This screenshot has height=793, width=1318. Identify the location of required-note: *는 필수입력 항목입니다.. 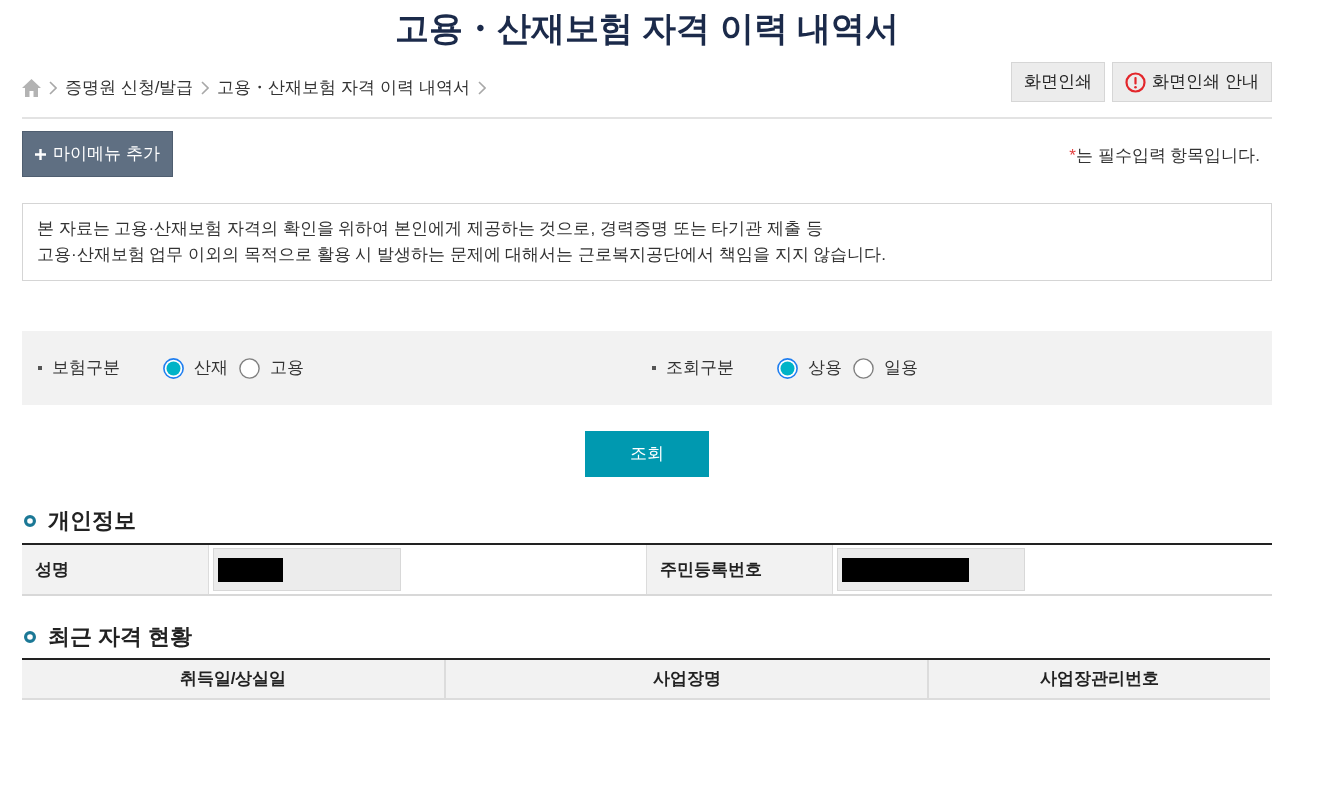
(1165, 156).